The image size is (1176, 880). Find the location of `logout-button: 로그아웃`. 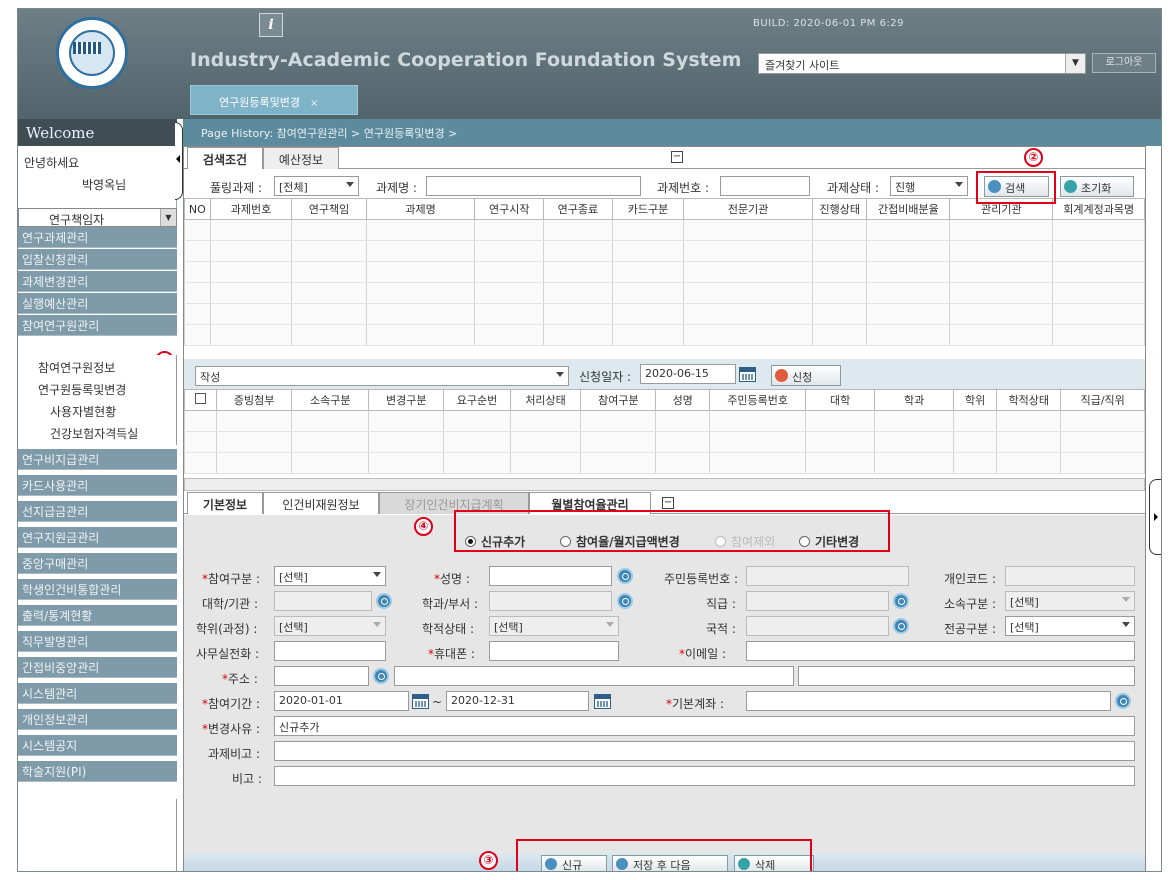

logout-button: 로그아웃 is located at coordinates (1124, 63).